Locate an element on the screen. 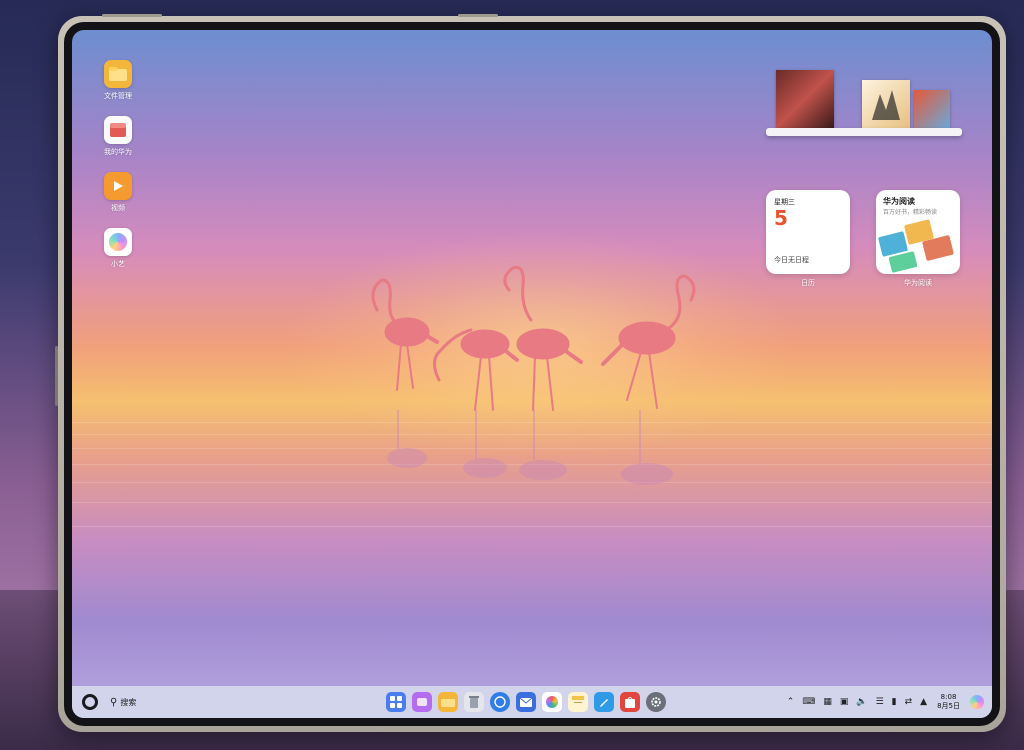 The width and height of the screenshot is (1024, 750). books-covers is located at coordinates (916, 245).